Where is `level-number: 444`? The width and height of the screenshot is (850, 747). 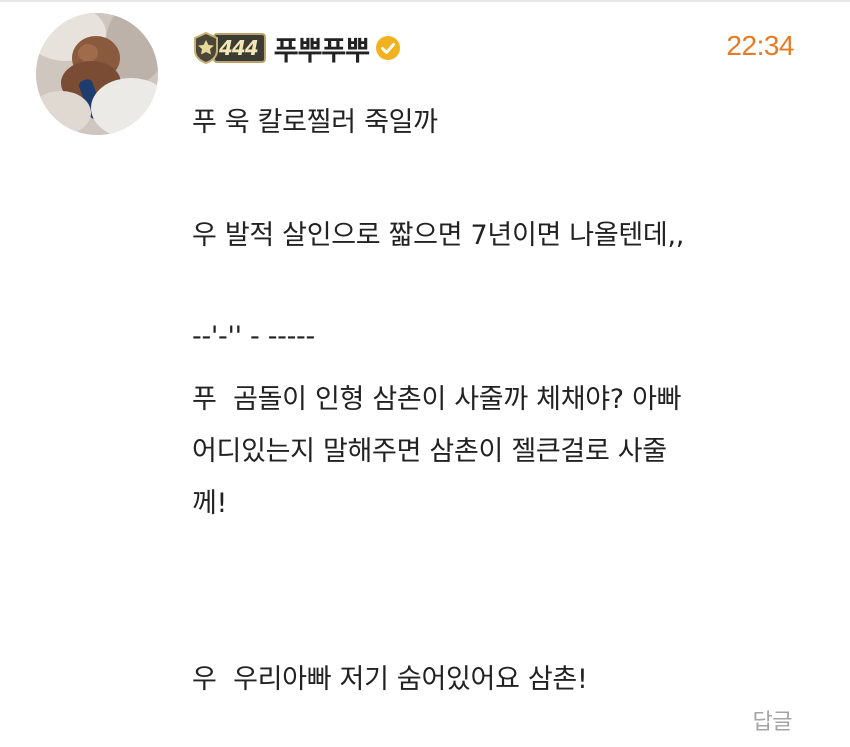 level-number: 444 is located at coordinates (239, 48).